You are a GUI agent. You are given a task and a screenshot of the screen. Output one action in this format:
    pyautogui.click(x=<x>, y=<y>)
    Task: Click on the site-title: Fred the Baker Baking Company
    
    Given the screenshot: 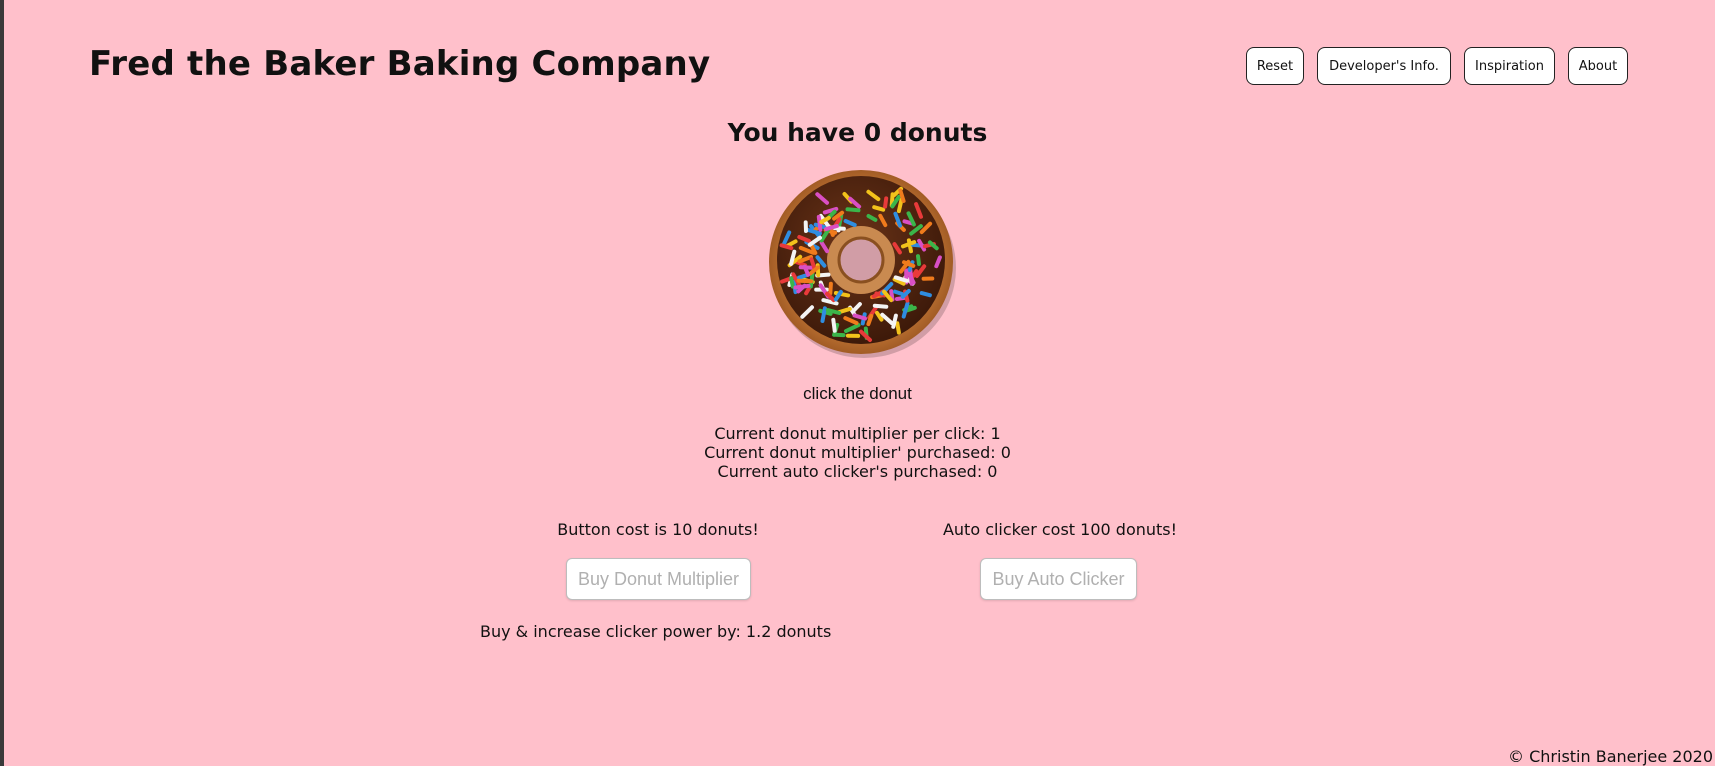 What is the action you would take?
    pyautogui.click(x=400, y=64)
    